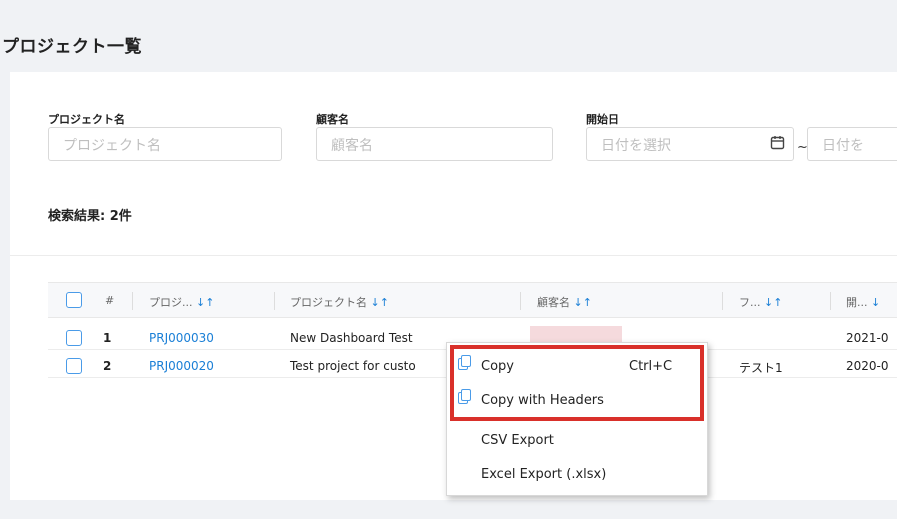 This screenshot has height=519, width=897. I want to click on results-count: 検索結果: 2件, so click(90, 216).